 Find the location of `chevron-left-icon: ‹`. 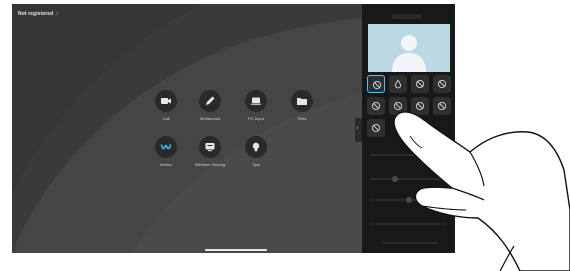

chevron-left-icon: ‹ is located at coordinates (357, 128).